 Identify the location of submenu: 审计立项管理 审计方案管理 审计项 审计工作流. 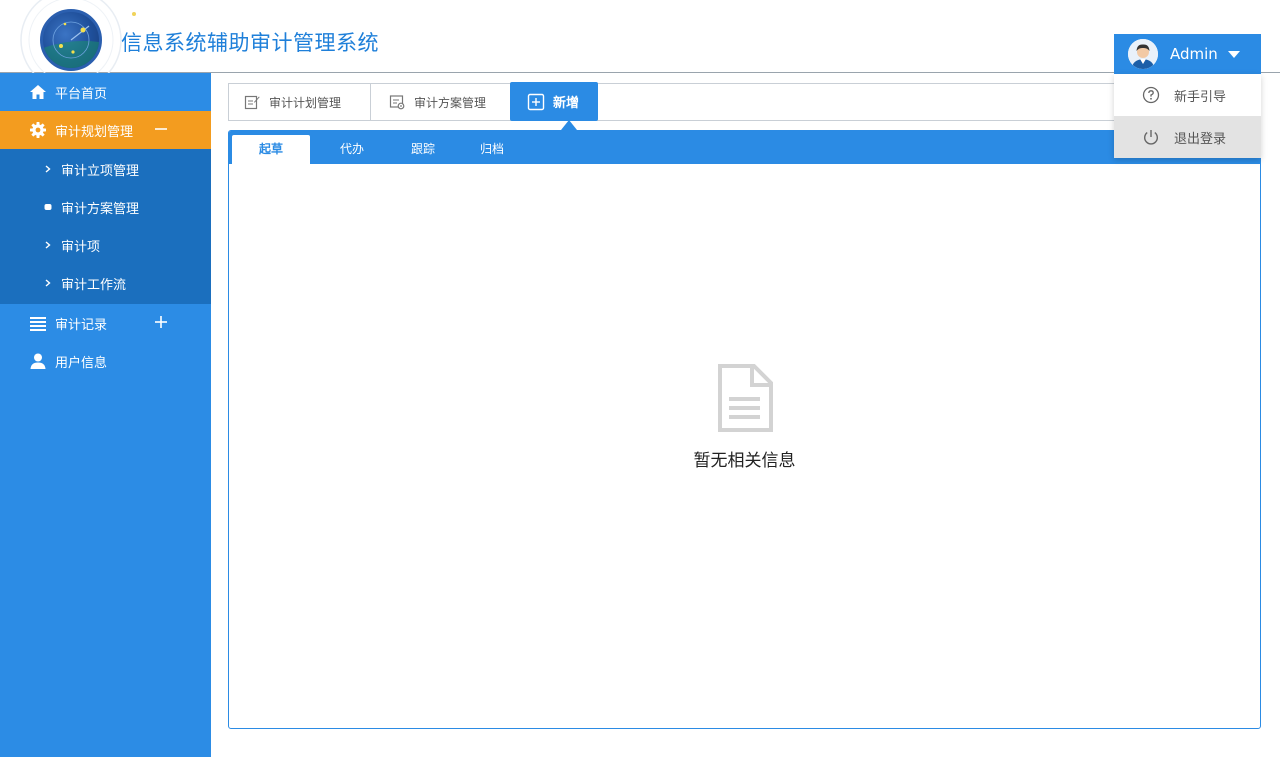
(105, 226).